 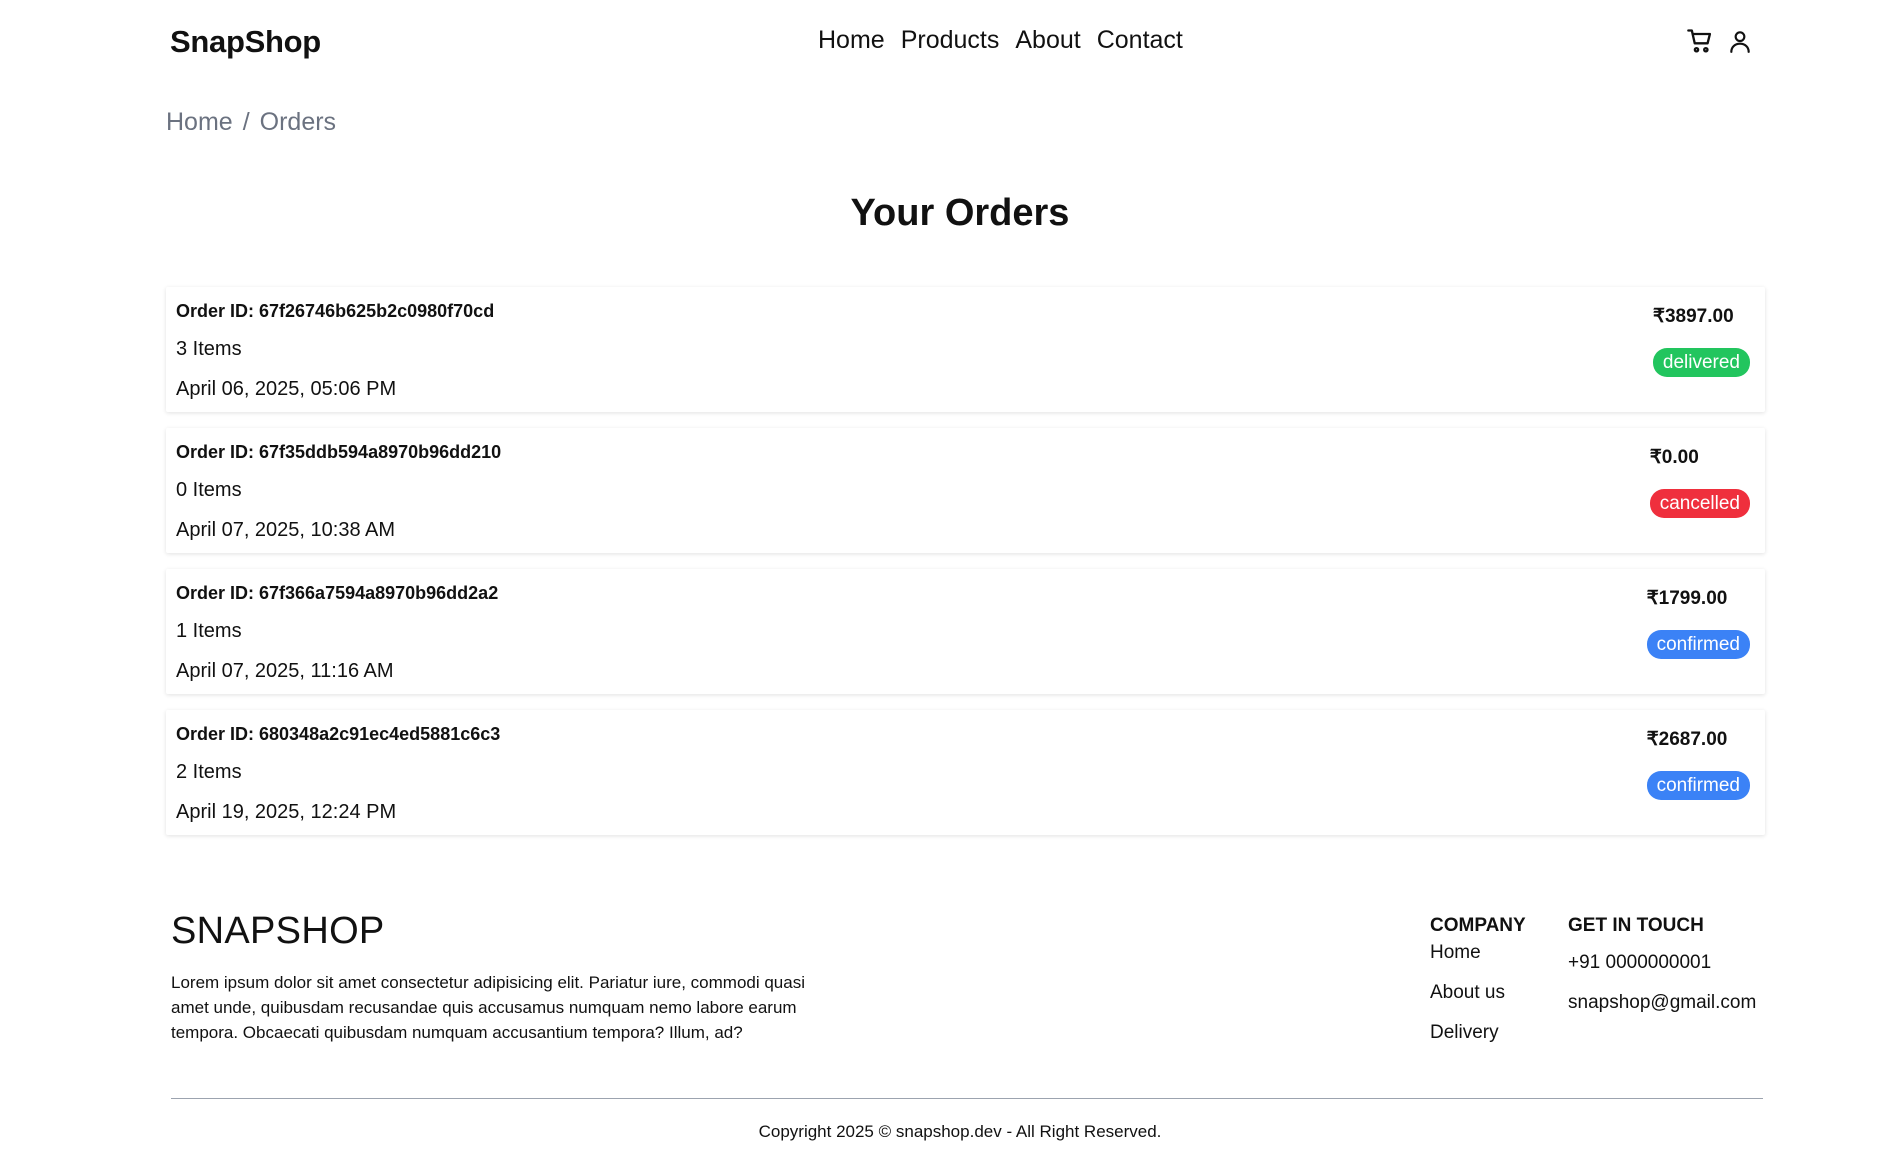 I want to click on order-price: ₹0.00, so click(x=1674, y=457).